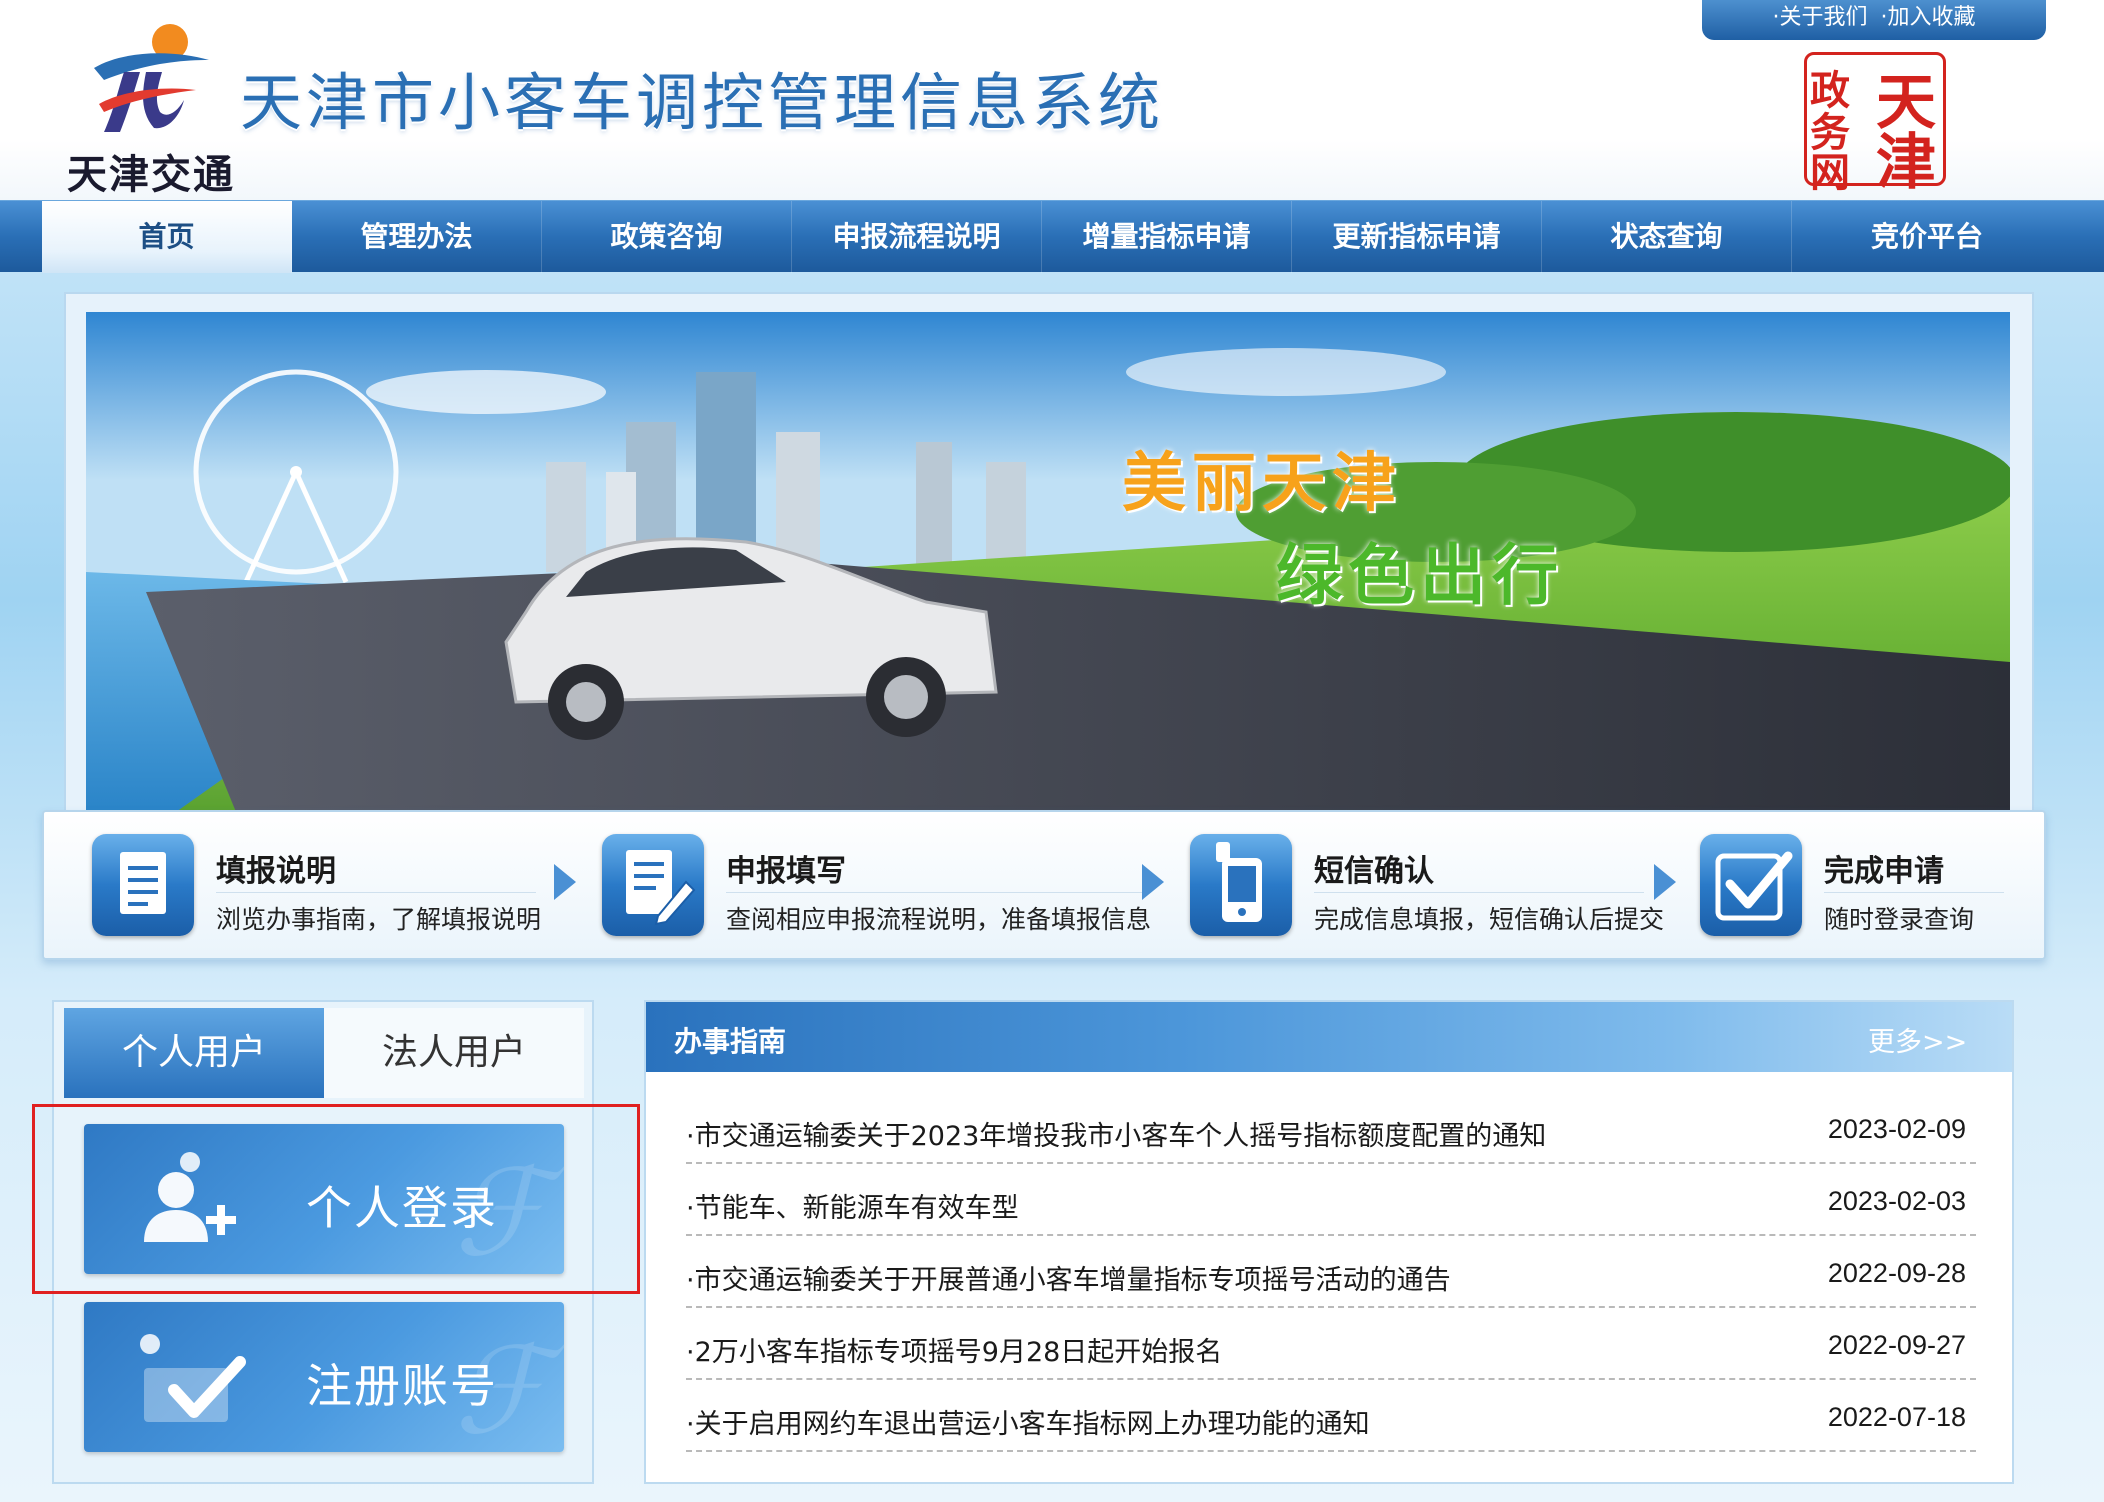 This screenshot has width=2104, height=1502. I want to click on news-item-date: 2023-02-03, so click(1896, 1201).